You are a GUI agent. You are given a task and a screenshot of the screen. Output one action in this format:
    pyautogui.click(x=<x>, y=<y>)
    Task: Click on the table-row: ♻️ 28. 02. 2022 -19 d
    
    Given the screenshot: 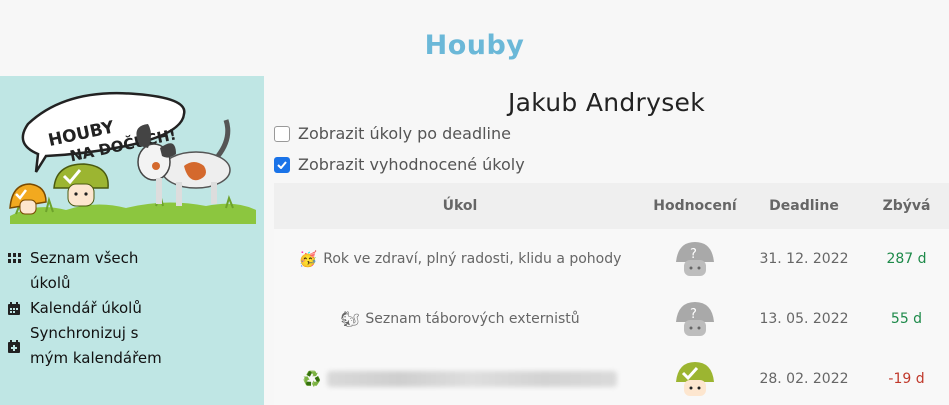 What is the action you would take?
    pyautogui.click(x=611, y=377)
    